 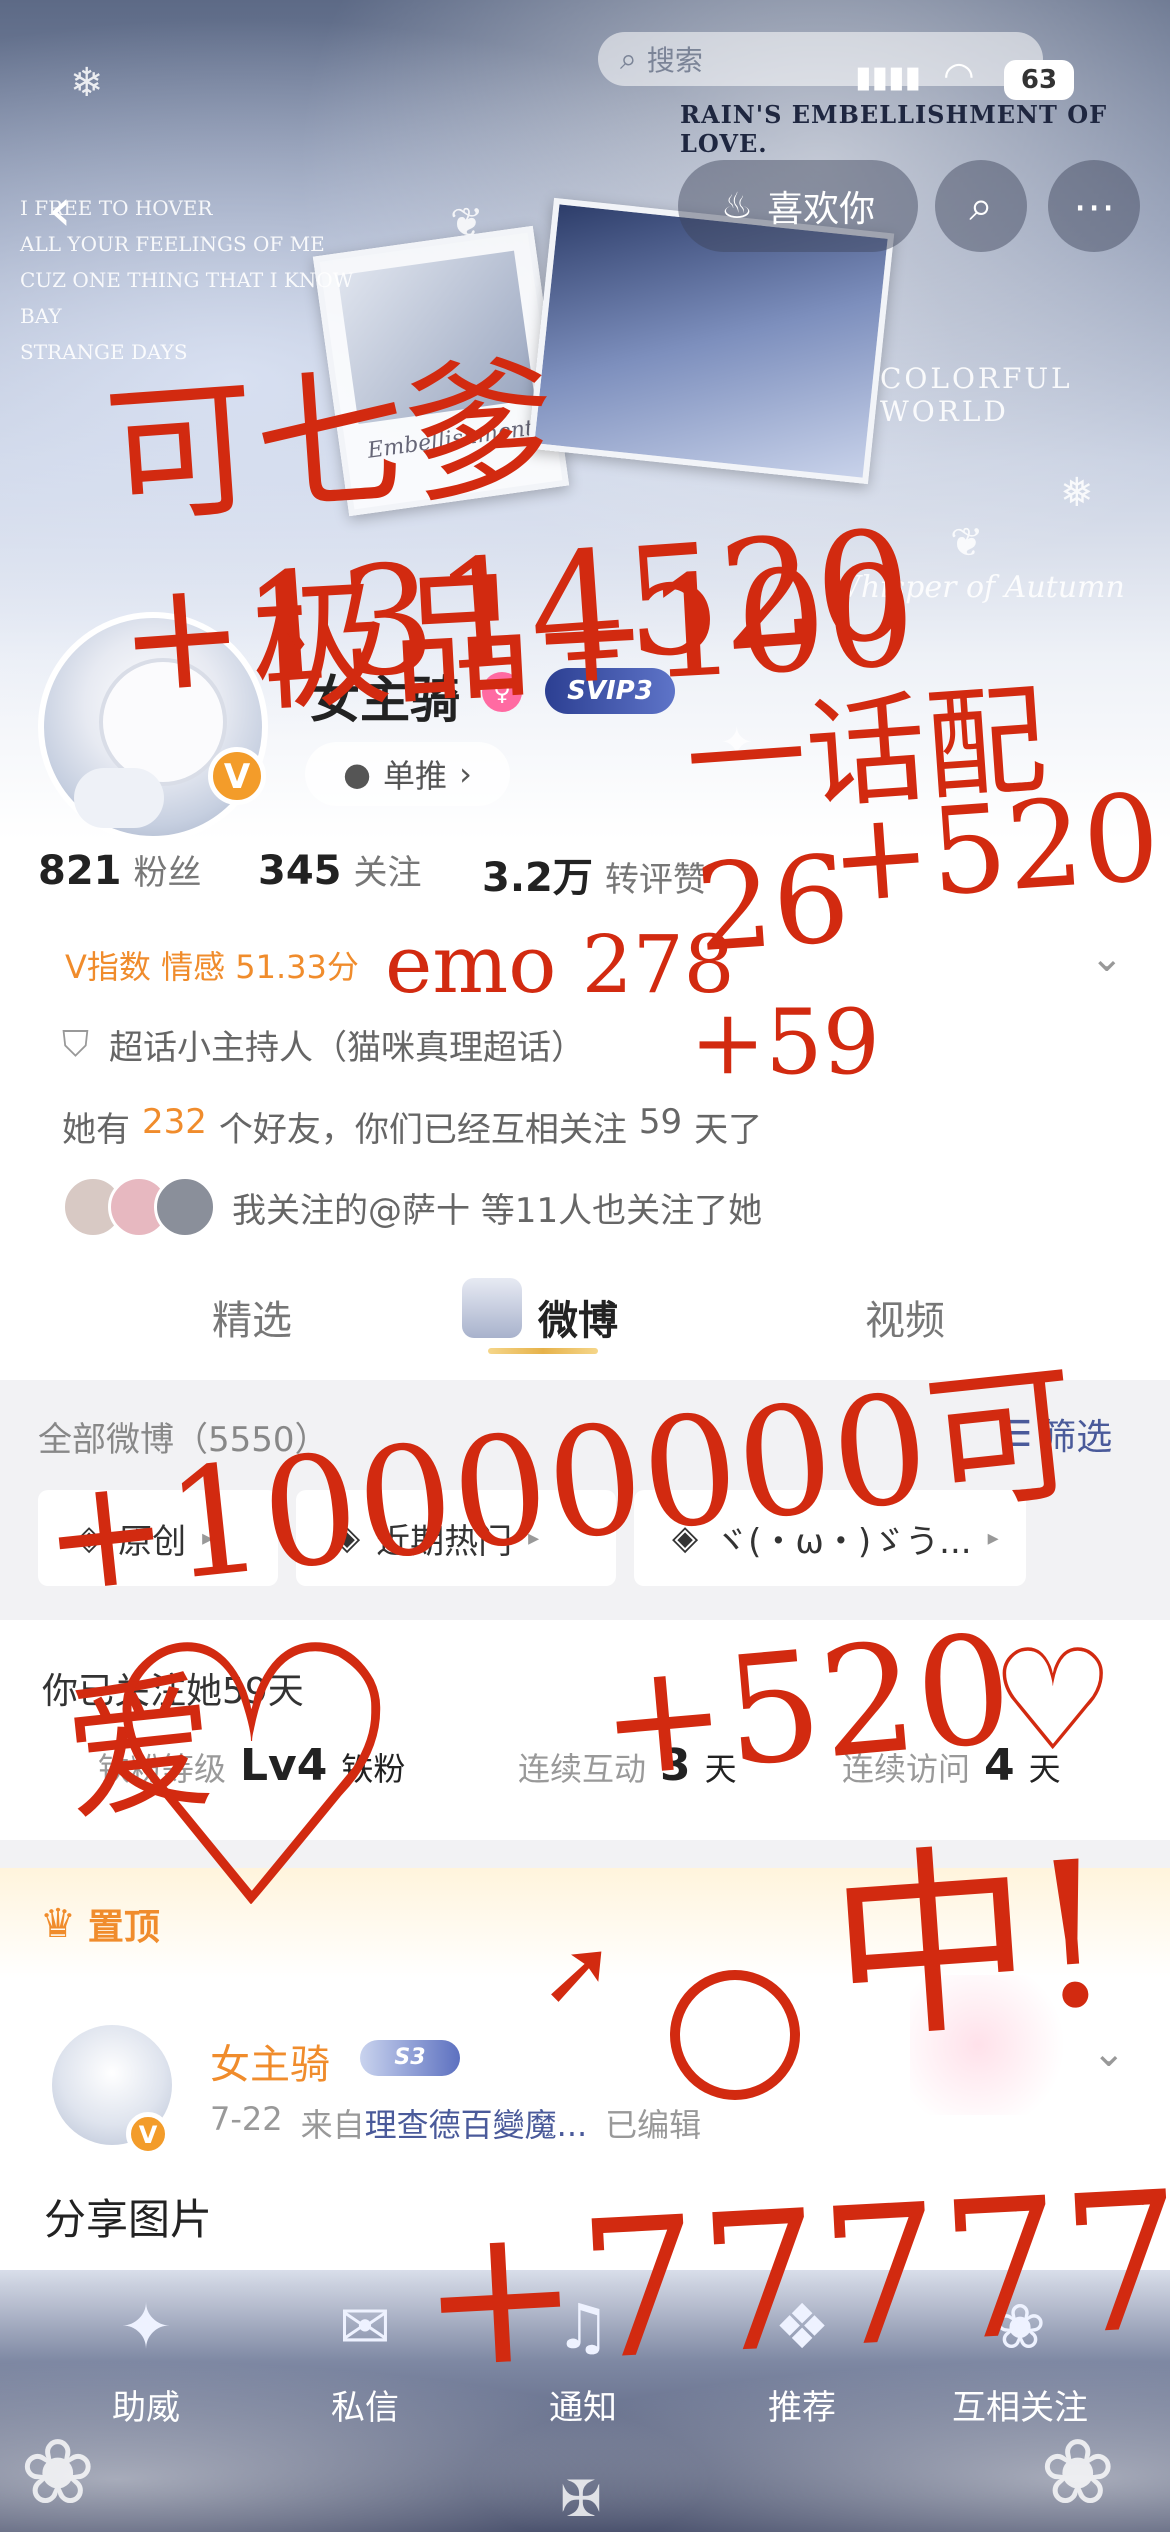 I want to click on profile-username: 女主骑, so click(x=385, y=700).